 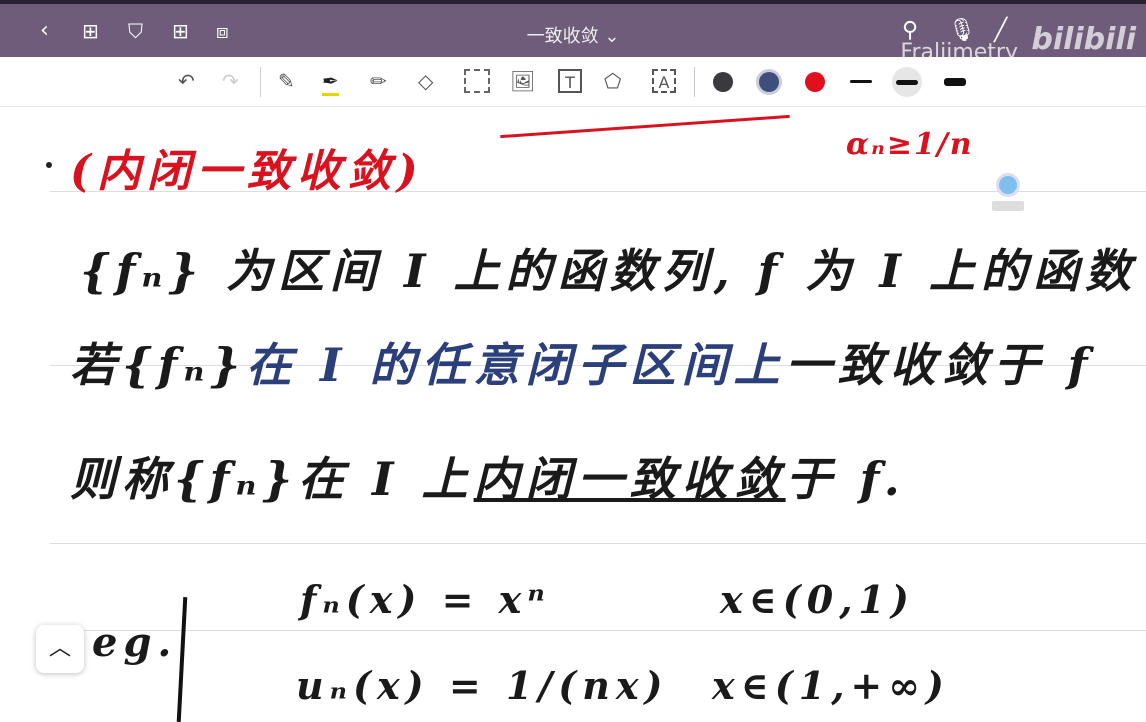 I want to click on bullet, so click(x=49, y=165).